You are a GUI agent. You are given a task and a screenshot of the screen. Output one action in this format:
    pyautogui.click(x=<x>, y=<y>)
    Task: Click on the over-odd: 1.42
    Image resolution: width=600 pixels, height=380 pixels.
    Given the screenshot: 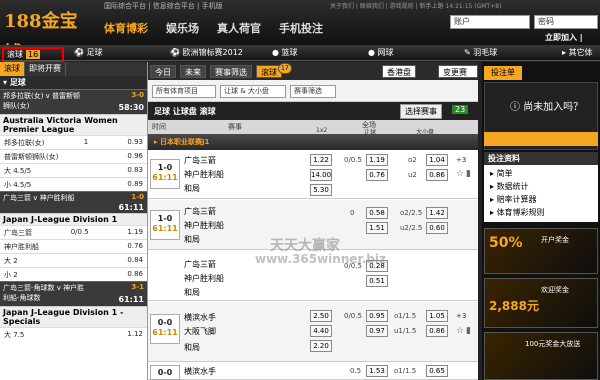 What is the action you would take?
    pyautogui.click(x=437, y=213)
    